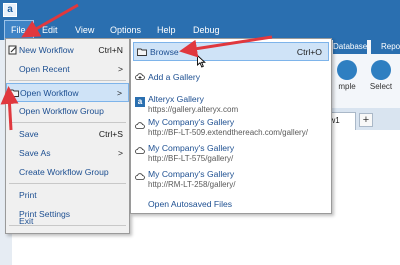 The width and height of the screenshot is (400, 265). What do you see at coordinates (9, 108) in the screenshot?
I see `arrow-to-open-workflow` at bounding box center [9, 108].